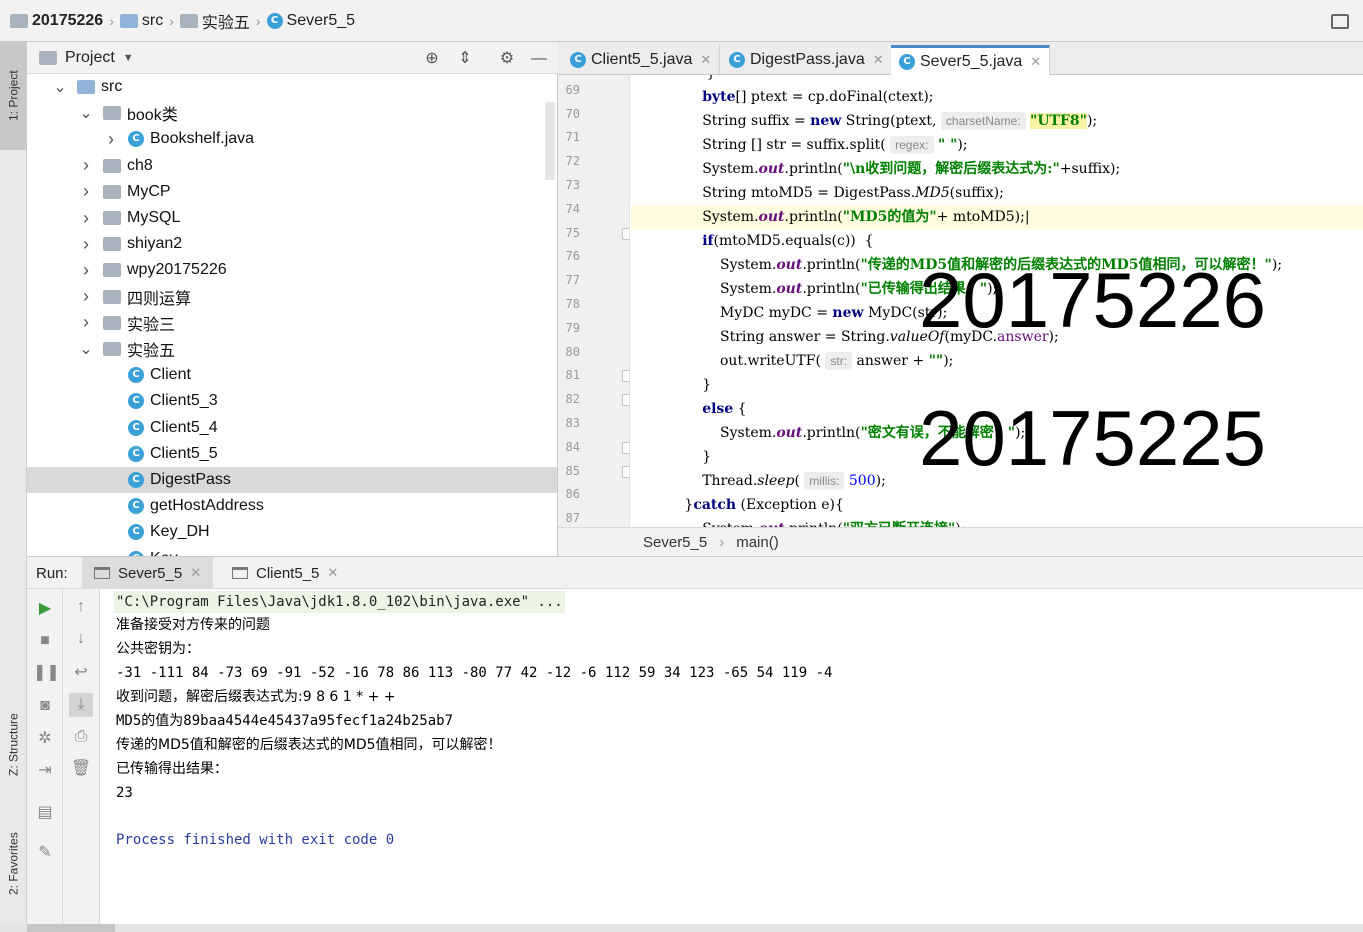 This screenshot has width=1363, height=932. Describe the element at coordinates (255, 840) in the screenshot. I see `console-line-exit: Process finished with exit code 0` at that location.